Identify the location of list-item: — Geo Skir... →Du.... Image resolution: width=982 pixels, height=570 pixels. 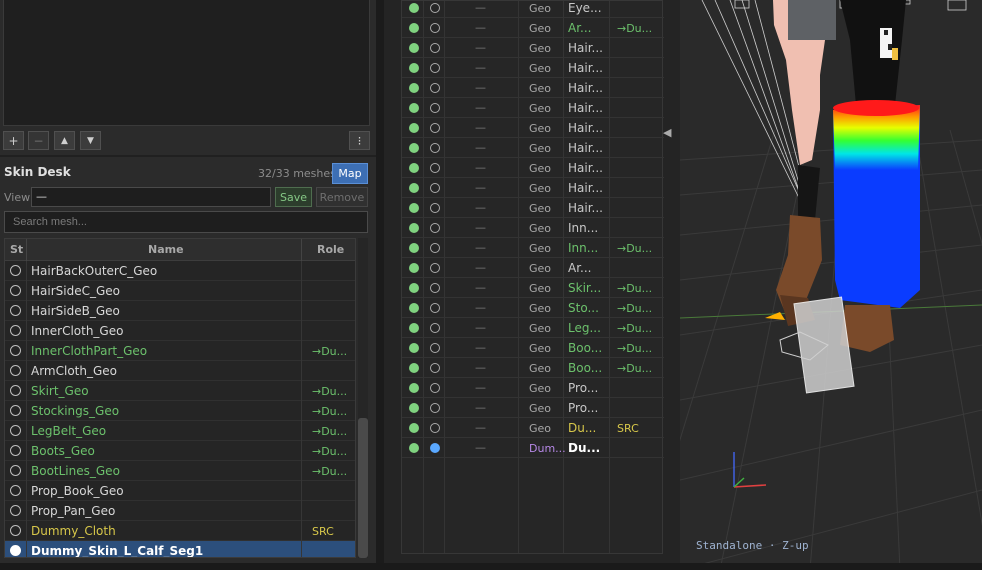
(533, 288).